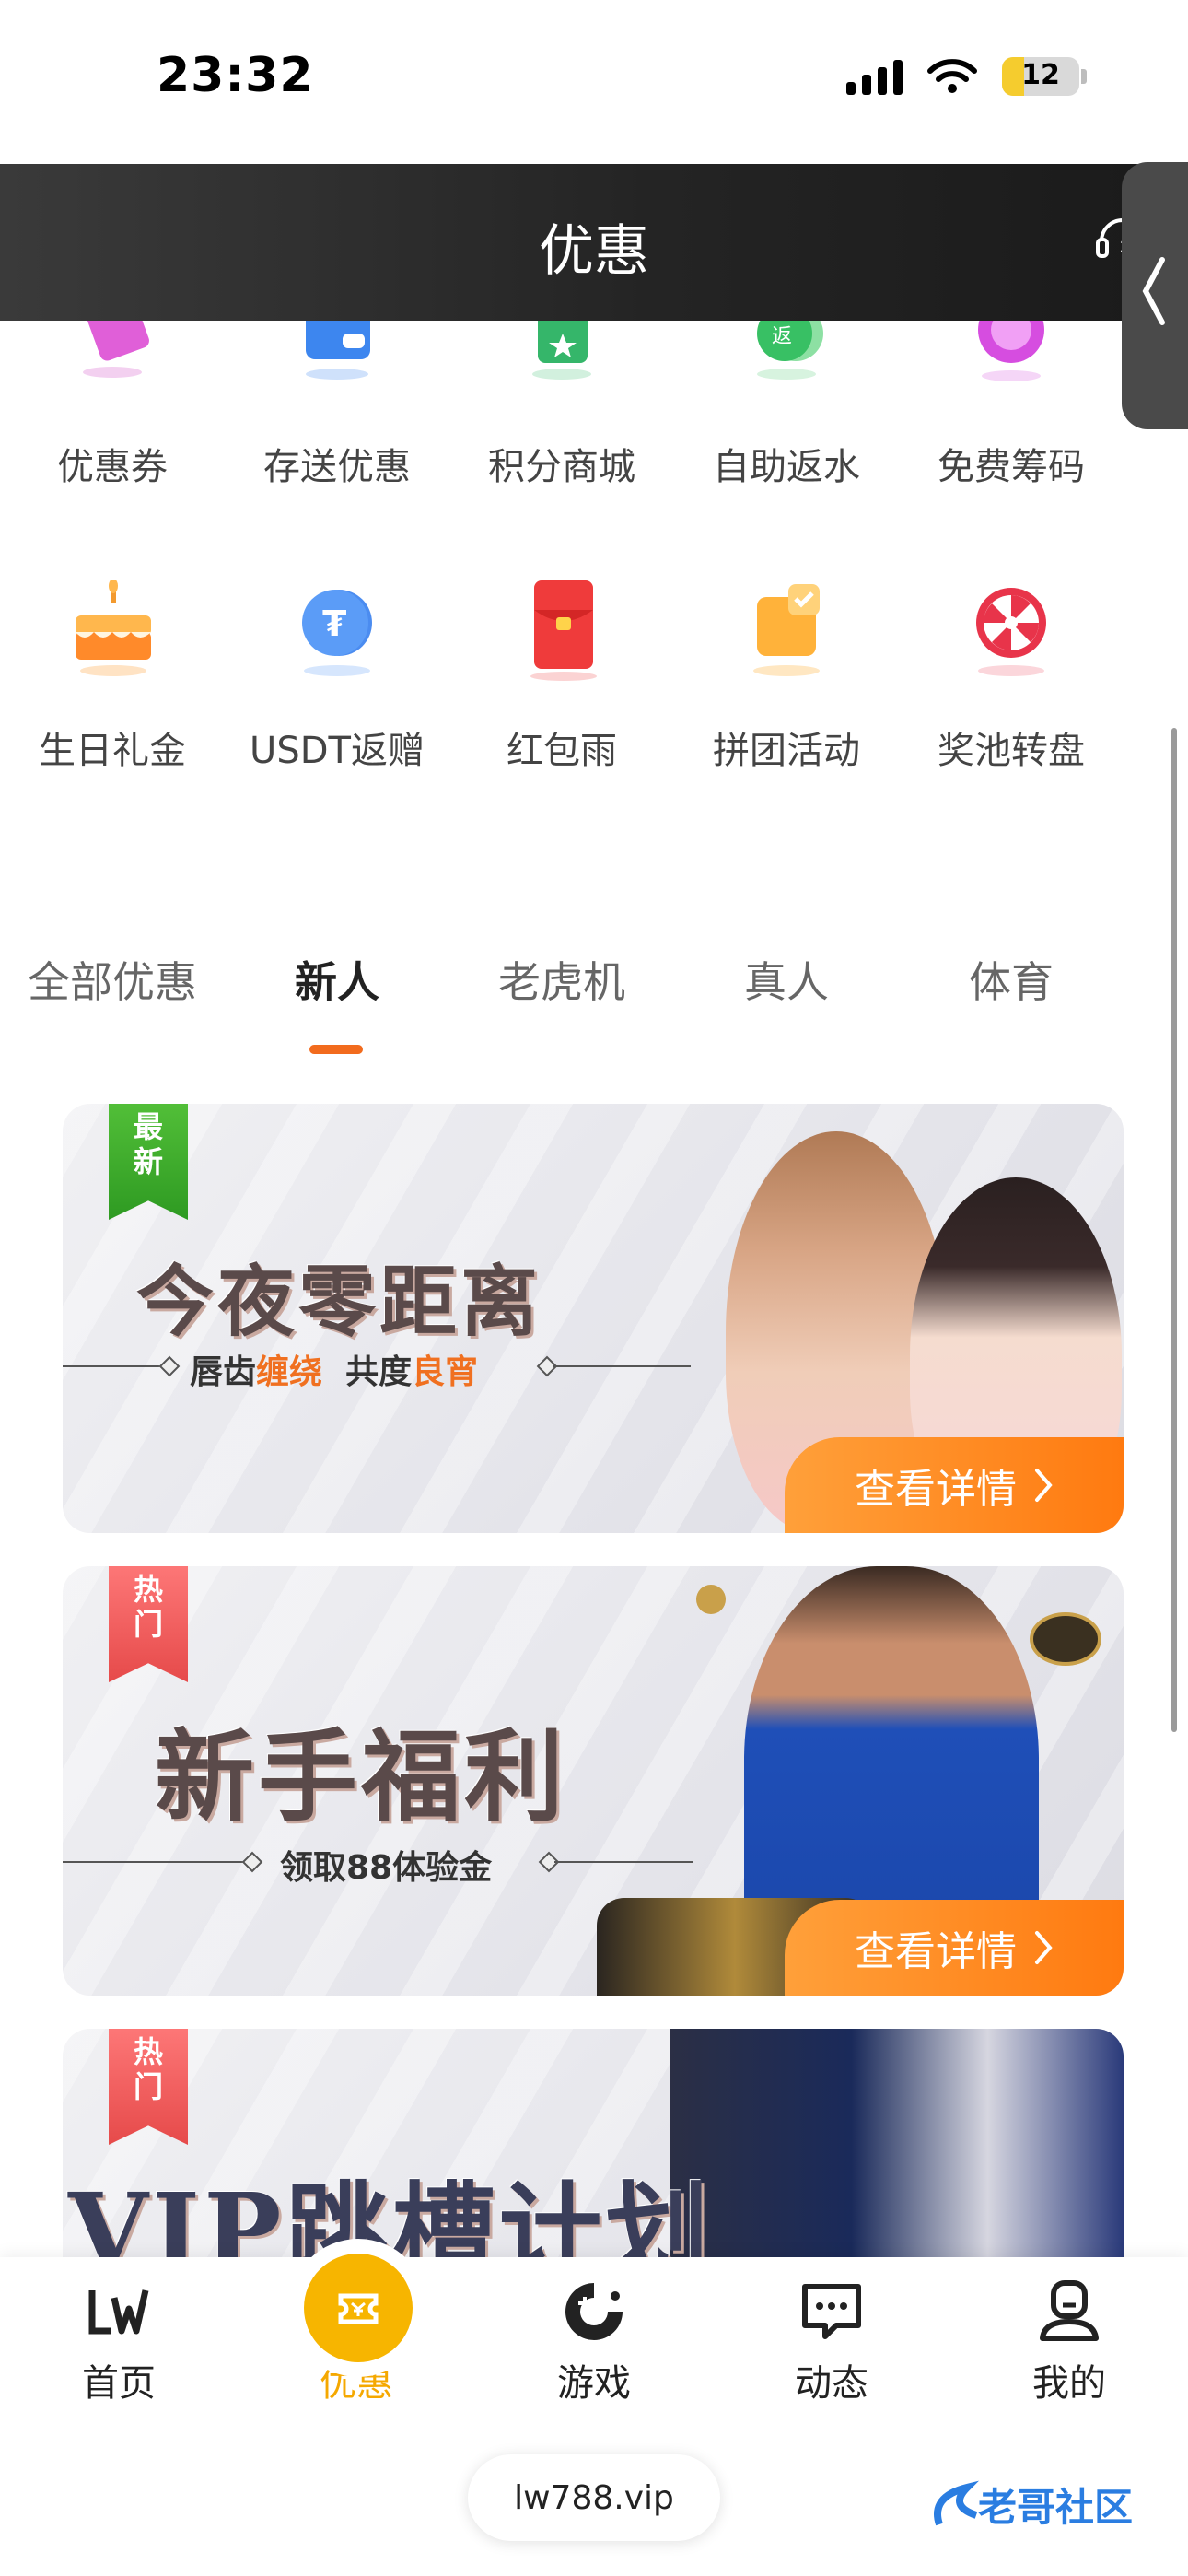 The height and width of the screenshot is (2576, 1188). Describe the element at coordinates (561, 467) in the screenshot. I see `quick-item-label: 积分商城` at that location.